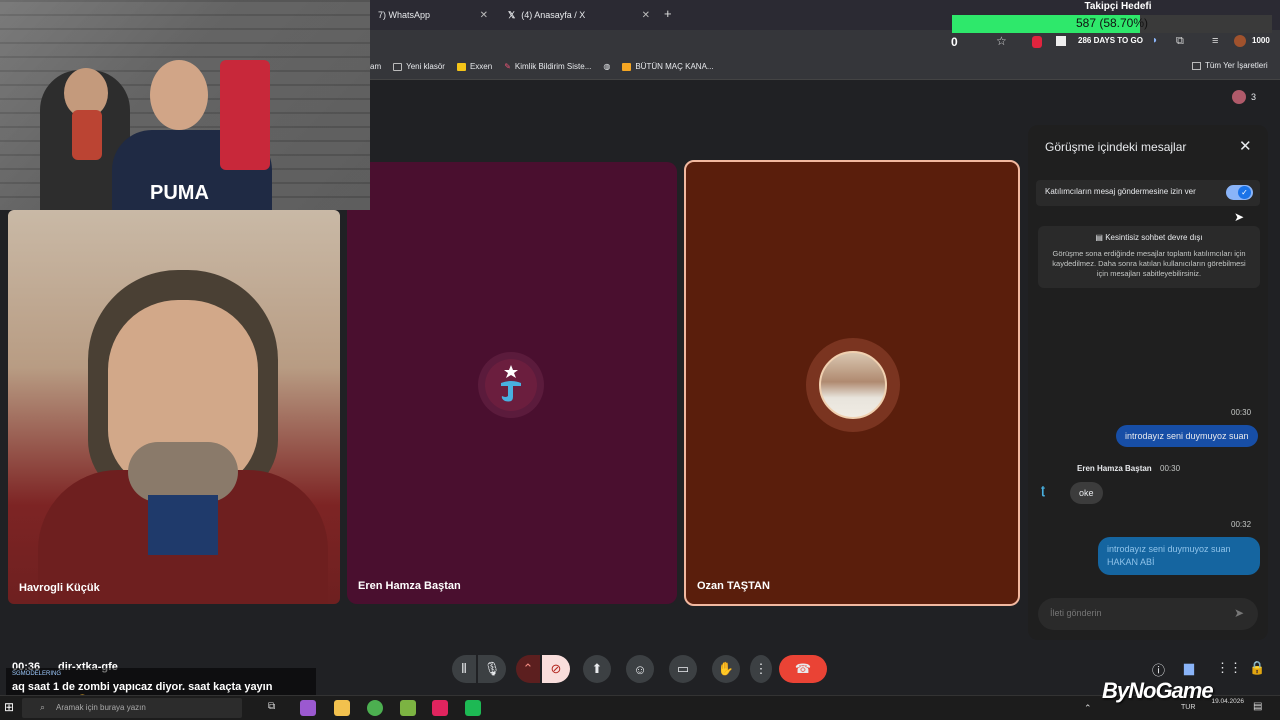 The image size is (1280, 720). Describe the element at coordinates (101, 707) in the screenshot. I see `taskbar-search-placeholder: Aramak için buraya yazın` at that location.